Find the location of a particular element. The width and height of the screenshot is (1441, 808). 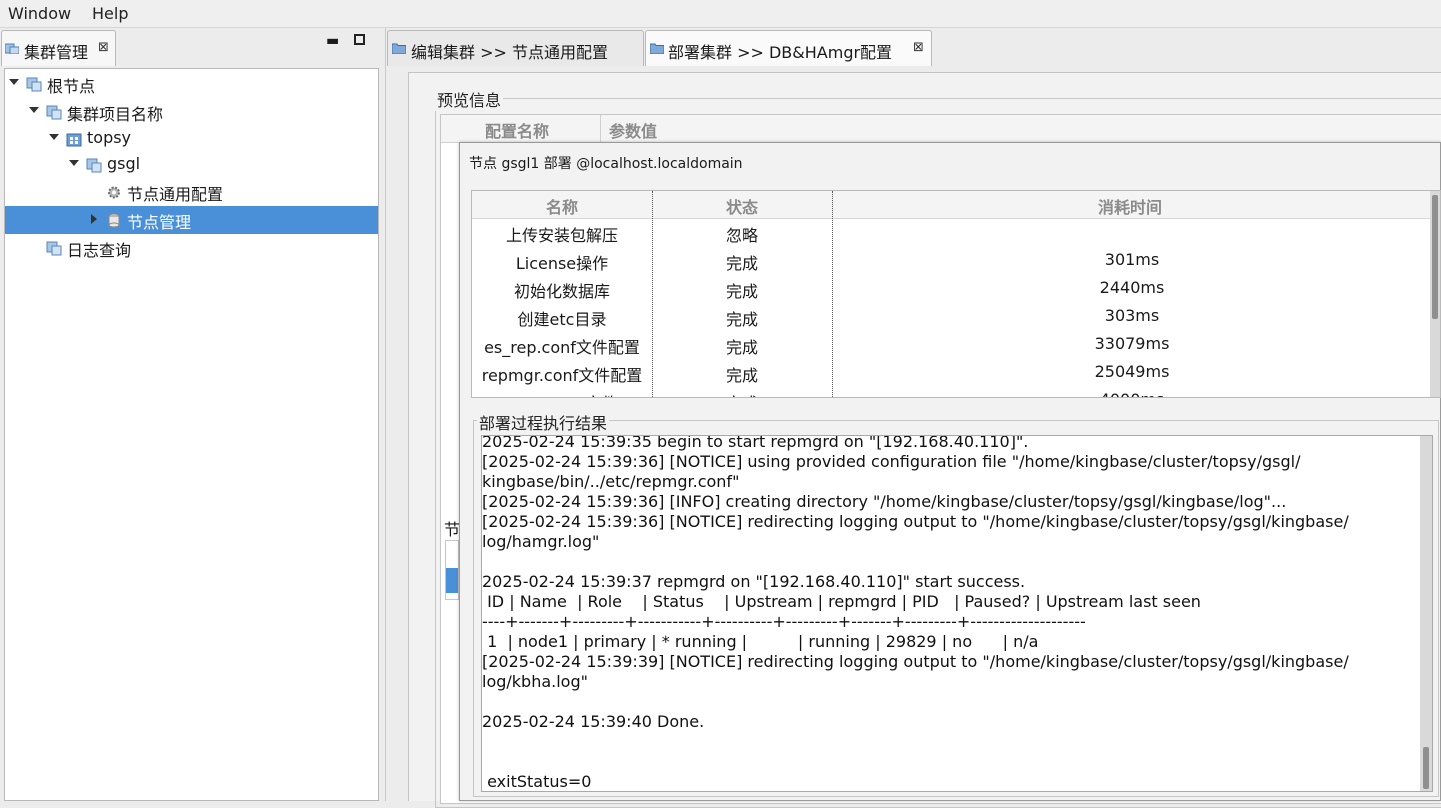

tree-item-node-management: 节点管理 is located at coordinates (191, 220).